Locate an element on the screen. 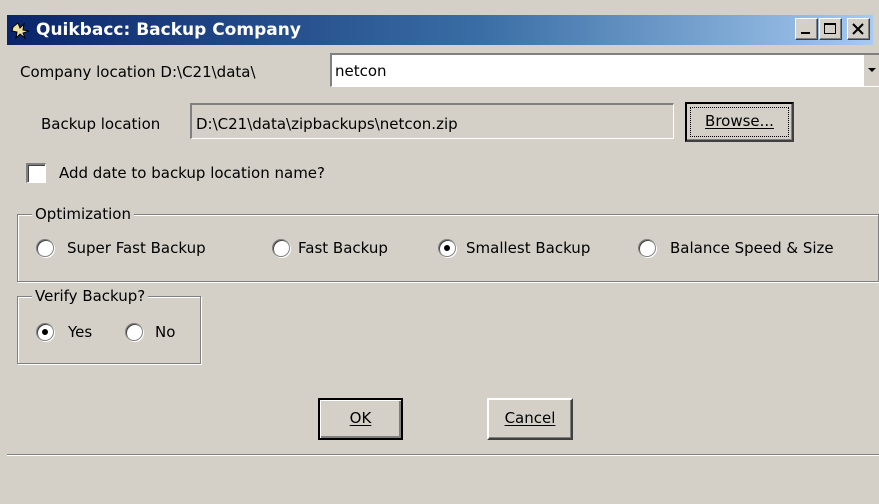 The height and width of the screenshot is (504, 879). minimize-icon is located at coordinates (805, 33).